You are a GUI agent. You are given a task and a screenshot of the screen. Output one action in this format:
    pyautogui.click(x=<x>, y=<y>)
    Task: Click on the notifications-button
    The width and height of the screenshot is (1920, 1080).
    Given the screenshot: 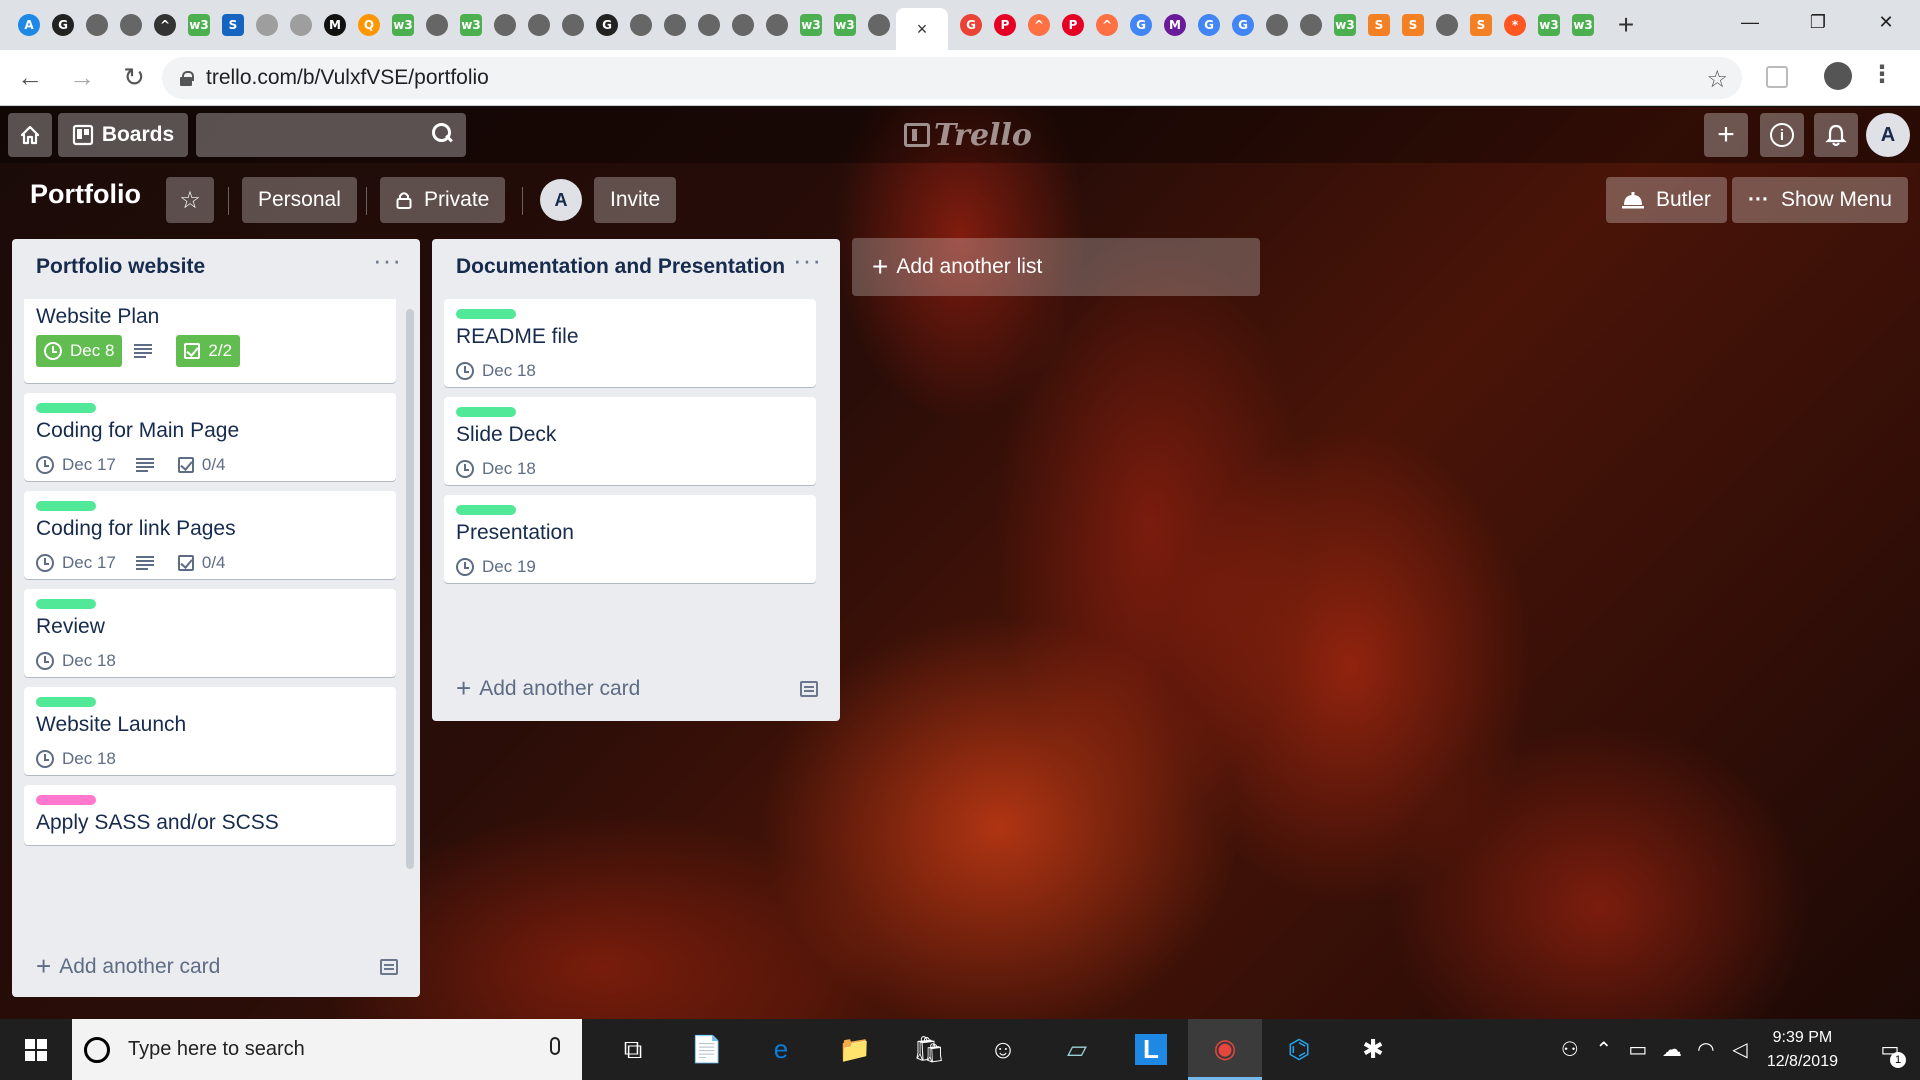 What is the action you would take?
    pyautogui.click(x=1836, y=135)
    